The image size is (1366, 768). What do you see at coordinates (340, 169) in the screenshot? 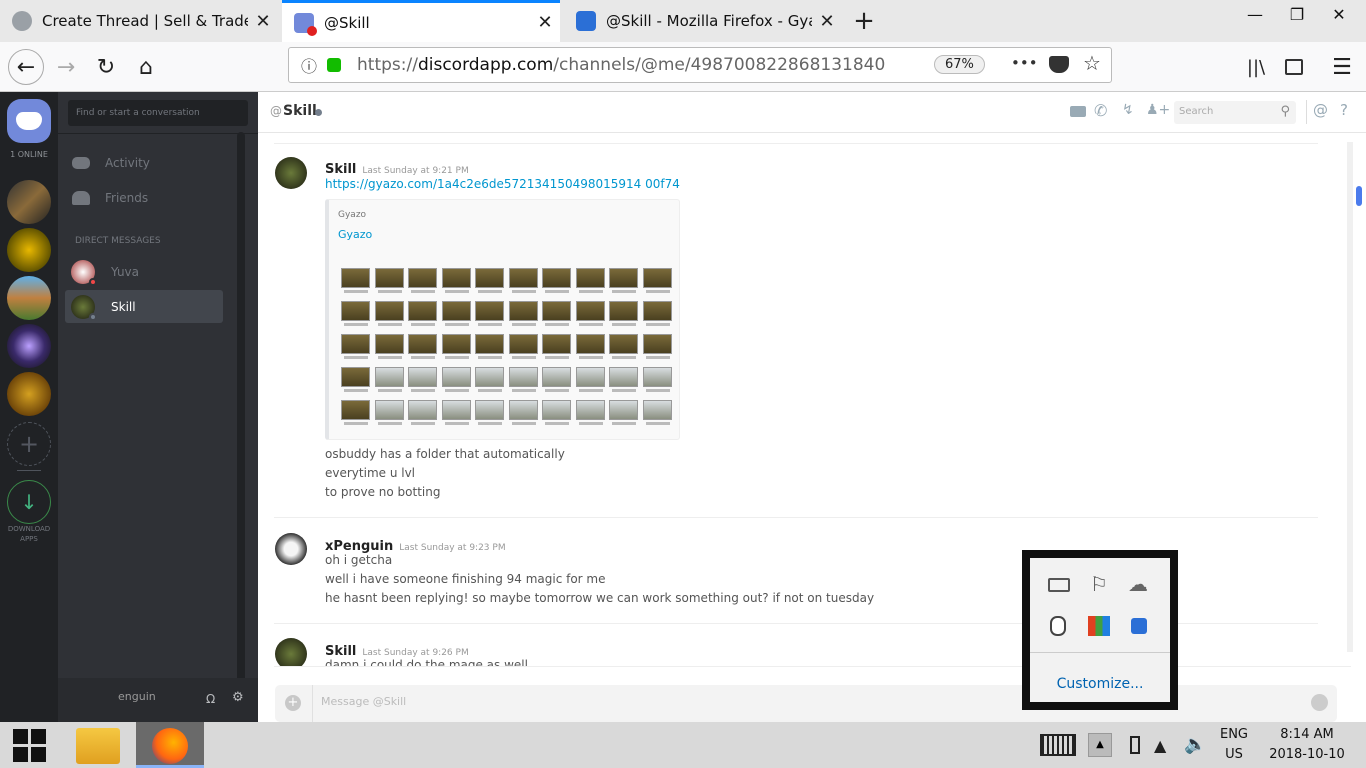
I see `message-author: Skill` at bounding box center [340, 169].